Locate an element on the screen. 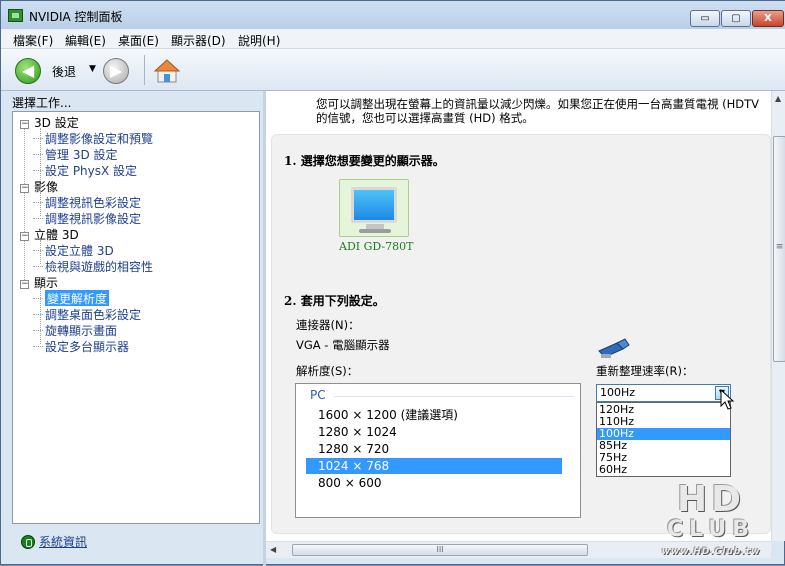  resolution-option: 1280 × 720 is located at coordinates (434, 449).